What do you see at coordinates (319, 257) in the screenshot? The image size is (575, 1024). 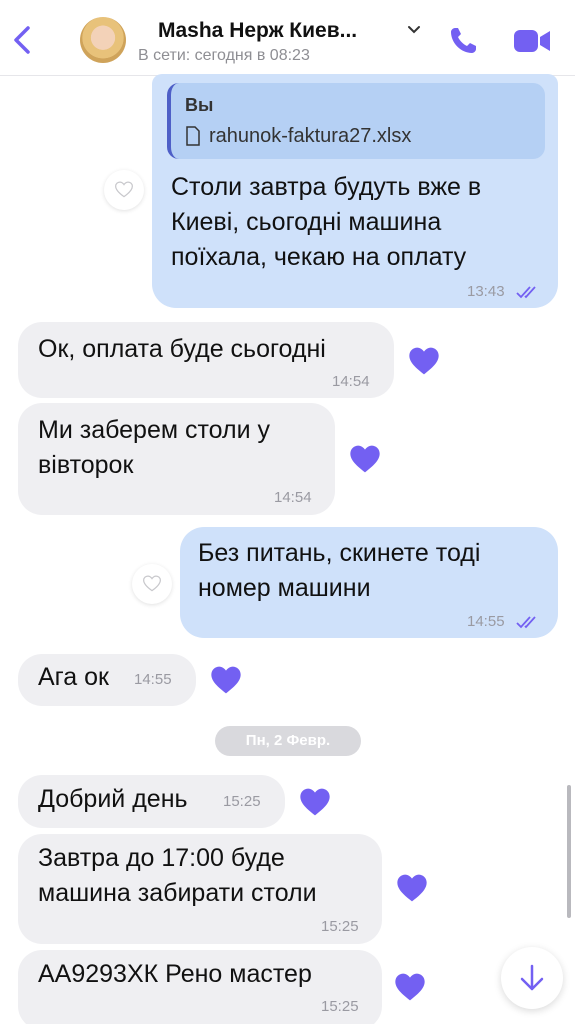 I see `message-text: поїхала, чекаю на оплату` at bounding box center [319, 257].